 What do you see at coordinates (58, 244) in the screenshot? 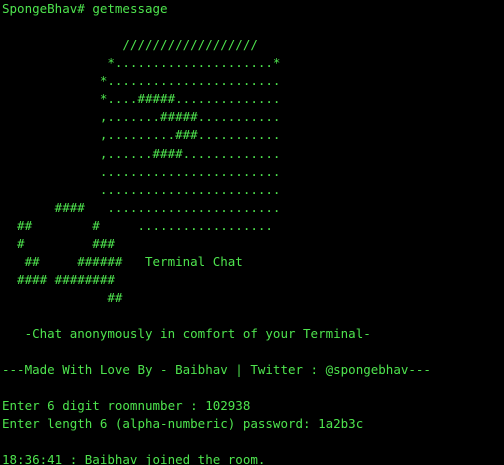
I see `ascii-art-line: # ###` at bounding box center [58, 244].